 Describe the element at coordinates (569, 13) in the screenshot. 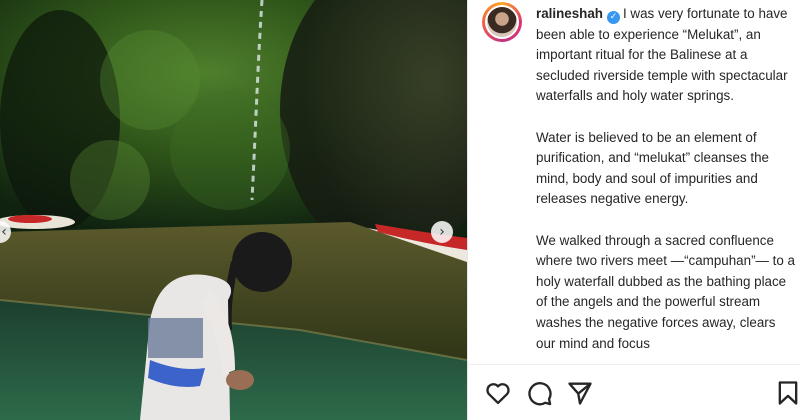

I see `username-link: ralineshah` at that location.